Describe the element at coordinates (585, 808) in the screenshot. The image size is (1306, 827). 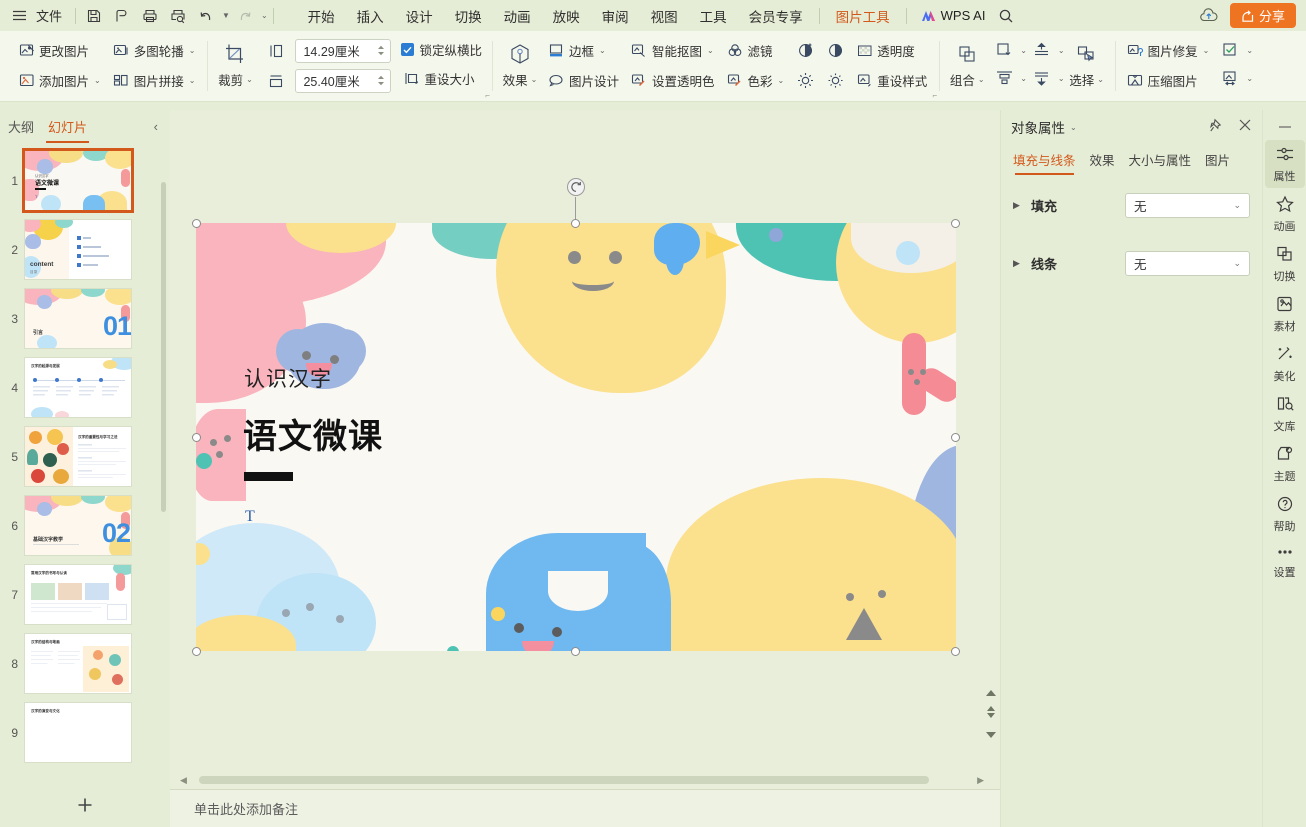
I see `notes-pane: 单击此处添加备注` at that location.